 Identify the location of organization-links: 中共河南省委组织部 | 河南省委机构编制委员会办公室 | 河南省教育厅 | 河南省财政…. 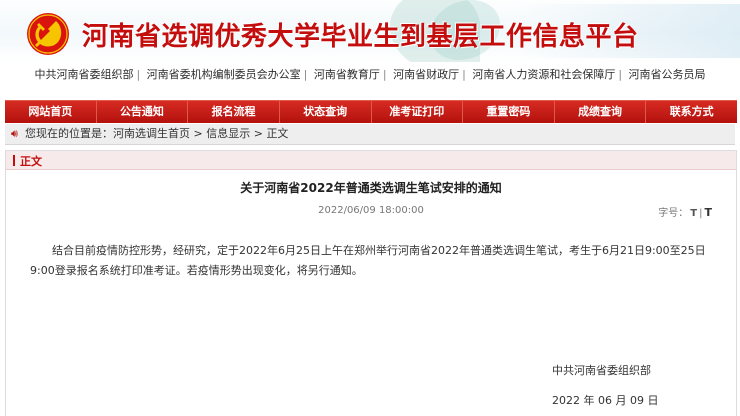
(370, 74).